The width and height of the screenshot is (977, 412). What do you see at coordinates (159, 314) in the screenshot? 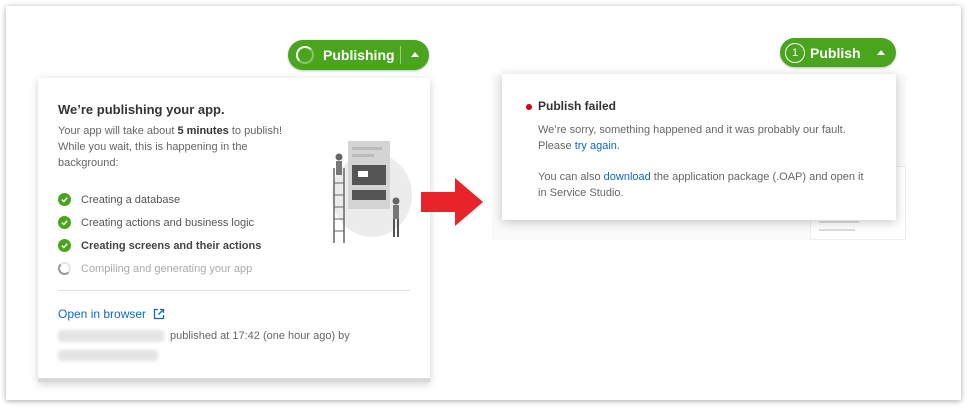
I see `external-link-icon` at bounding box center [159, 314].